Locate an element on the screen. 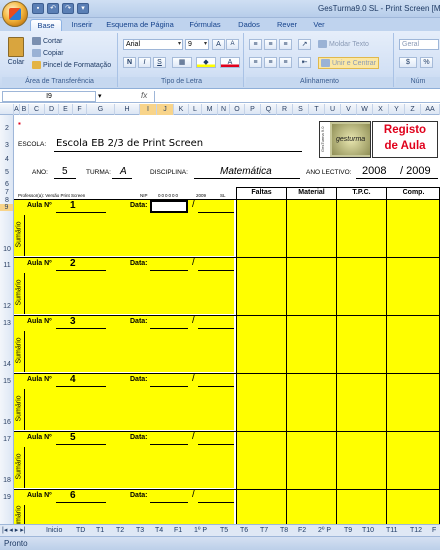 The image size is (440, 550). name-box: I9 is located at coordinates (49, 96).